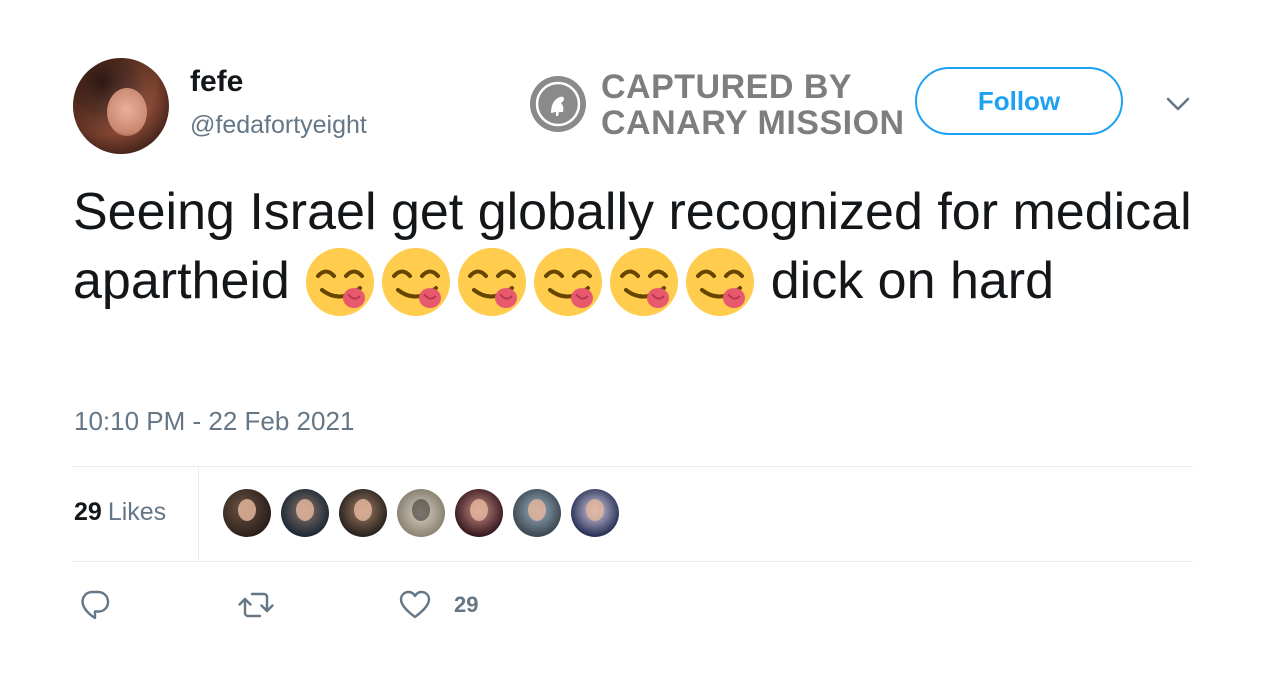 The width and height of the screenshot is (1267, 678). I want to click on watermark-line-1: CAPTURED BY, so click(727, 87).